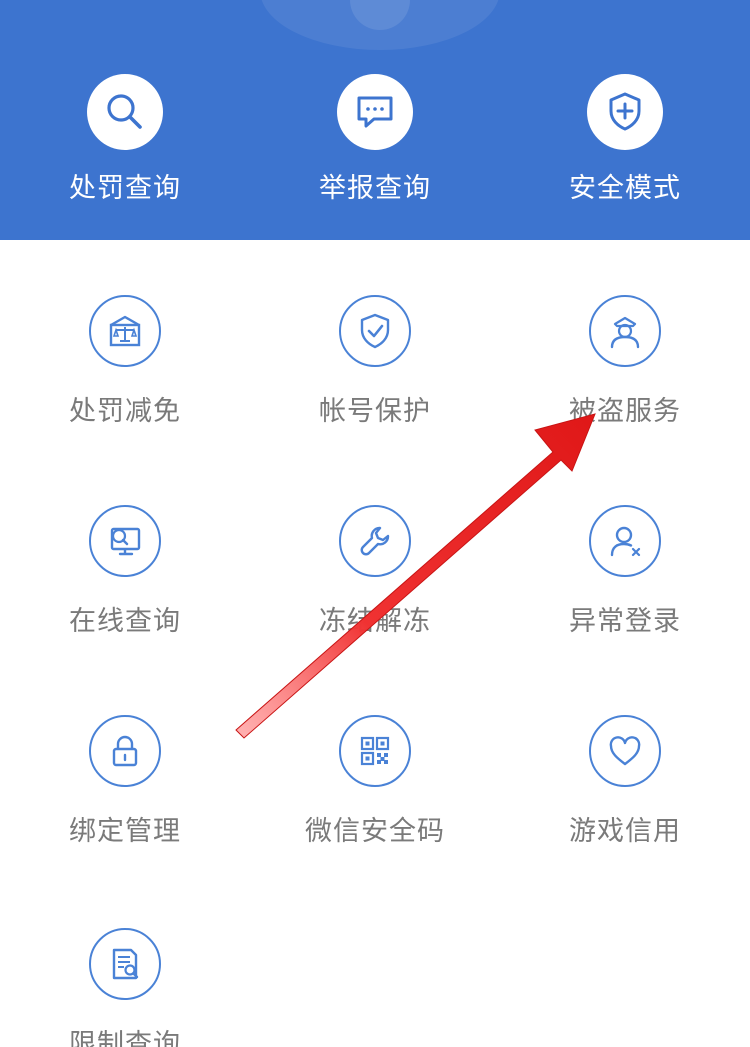 This screenshot has width=750, height=1047. Describe the element at coordinates (625, 831) in the screenshot. I see `grid-item-label: 游戏信用` at that location.